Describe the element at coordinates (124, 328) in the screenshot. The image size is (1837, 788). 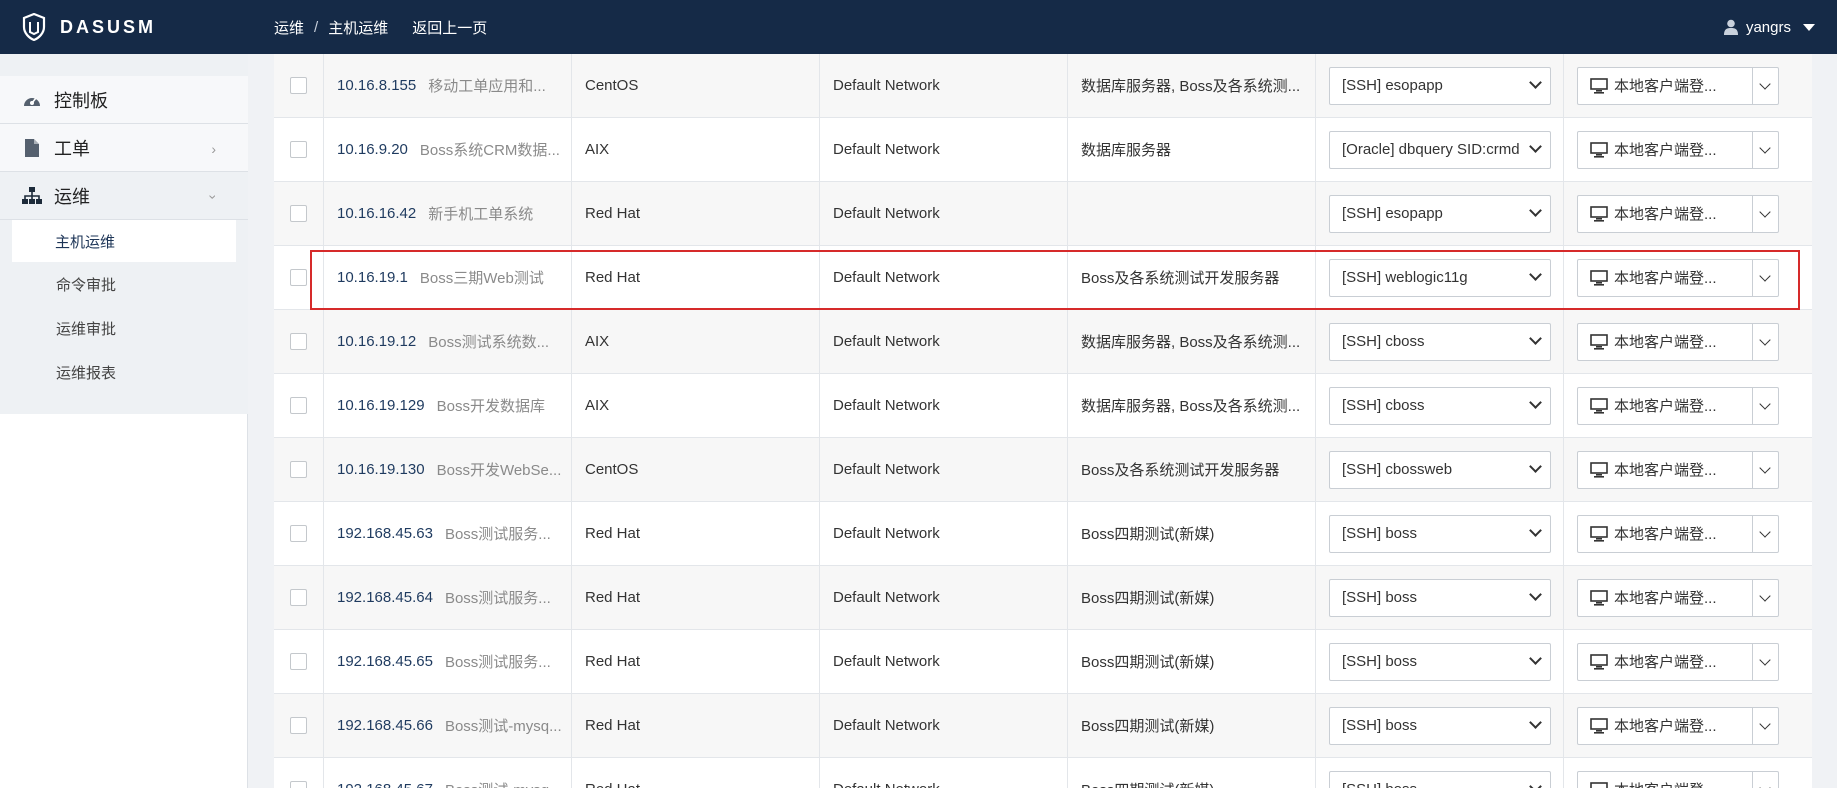
I see `sidebar-subitem-ops-approval: 运维审批` at that location.